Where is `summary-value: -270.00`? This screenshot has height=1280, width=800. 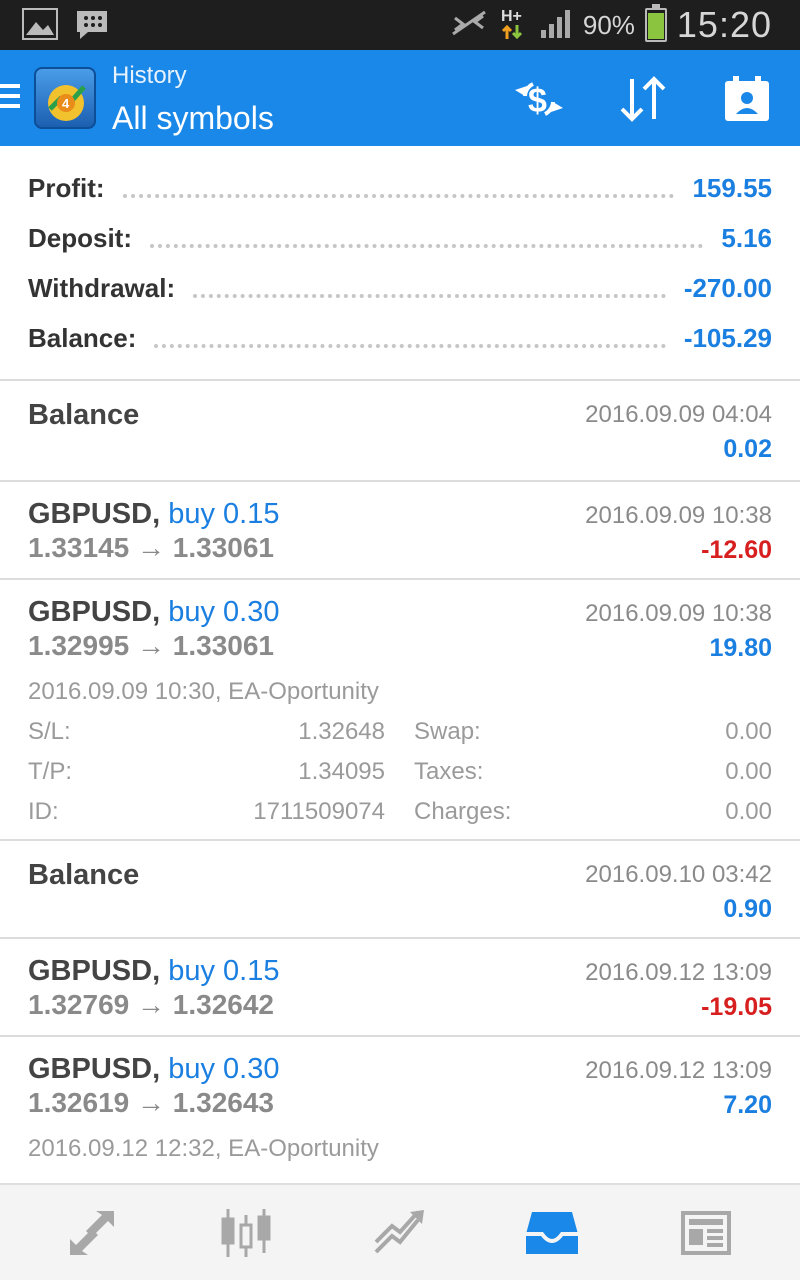 summary-value: -270.00 is located at coordinates (727, 287).